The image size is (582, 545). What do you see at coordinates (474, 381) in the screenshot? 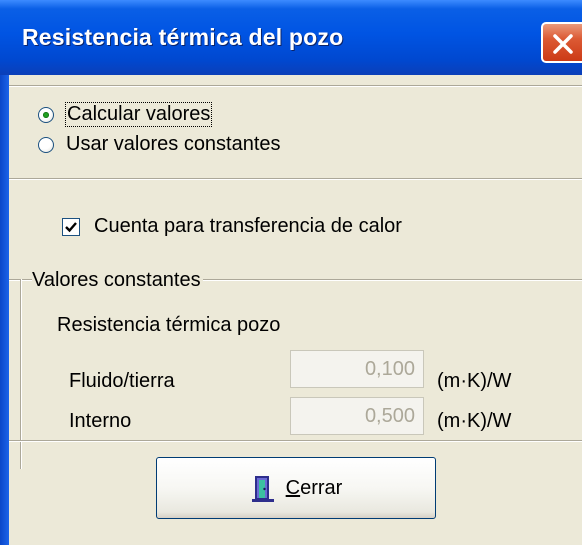
I see `unit-fluido-tierra: (m·K)/W` at bounding box center [474, 381].